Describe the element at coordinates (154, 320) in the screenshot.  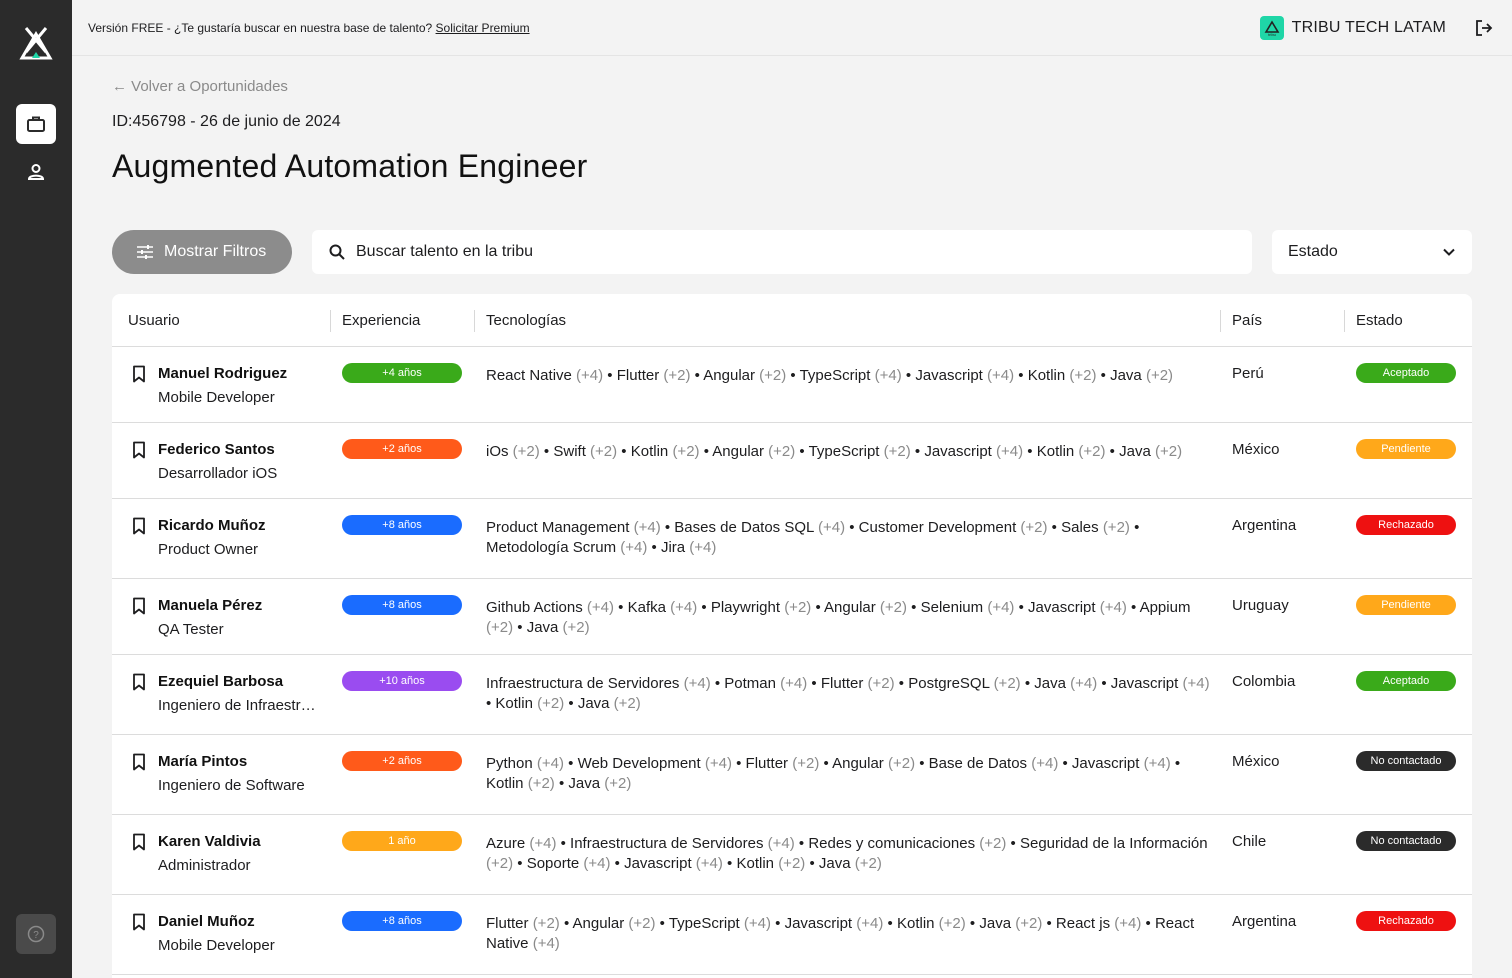
I see `header-usuario: Usuario` at that location.